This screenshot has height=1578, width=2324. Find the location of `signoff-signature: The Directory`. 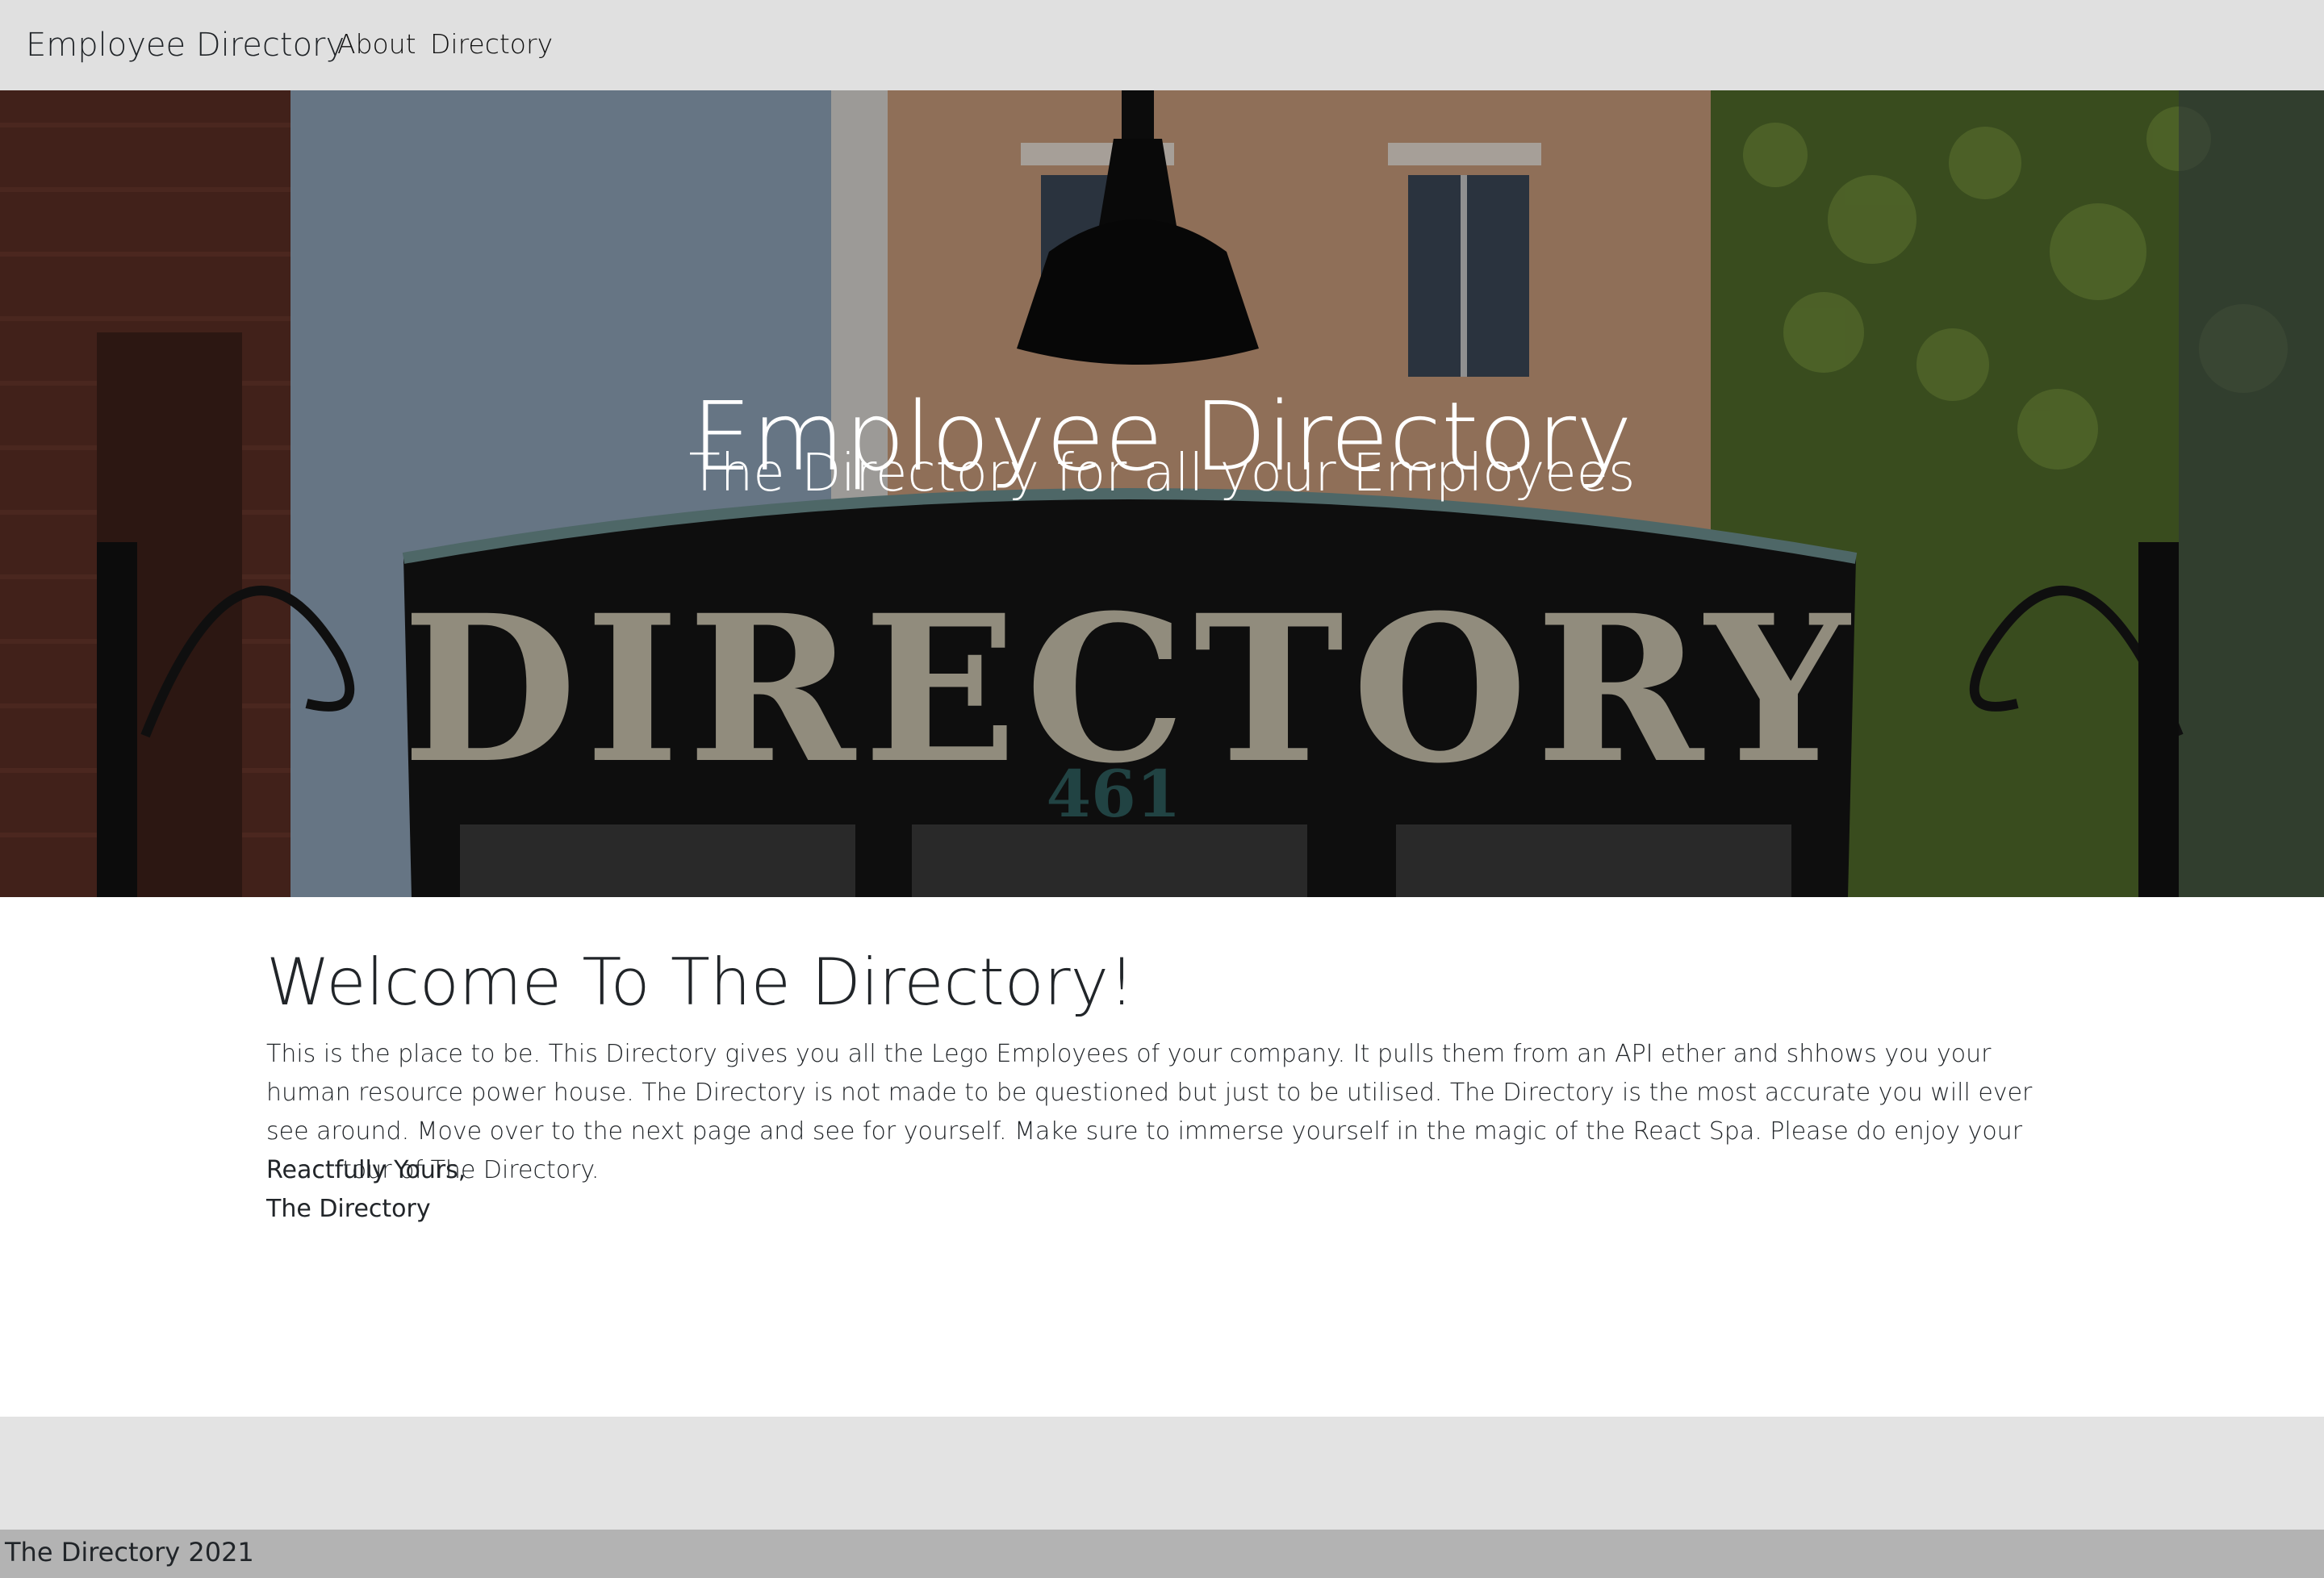

signoff-signature: The Directory is located at coordinates (349, 1209).